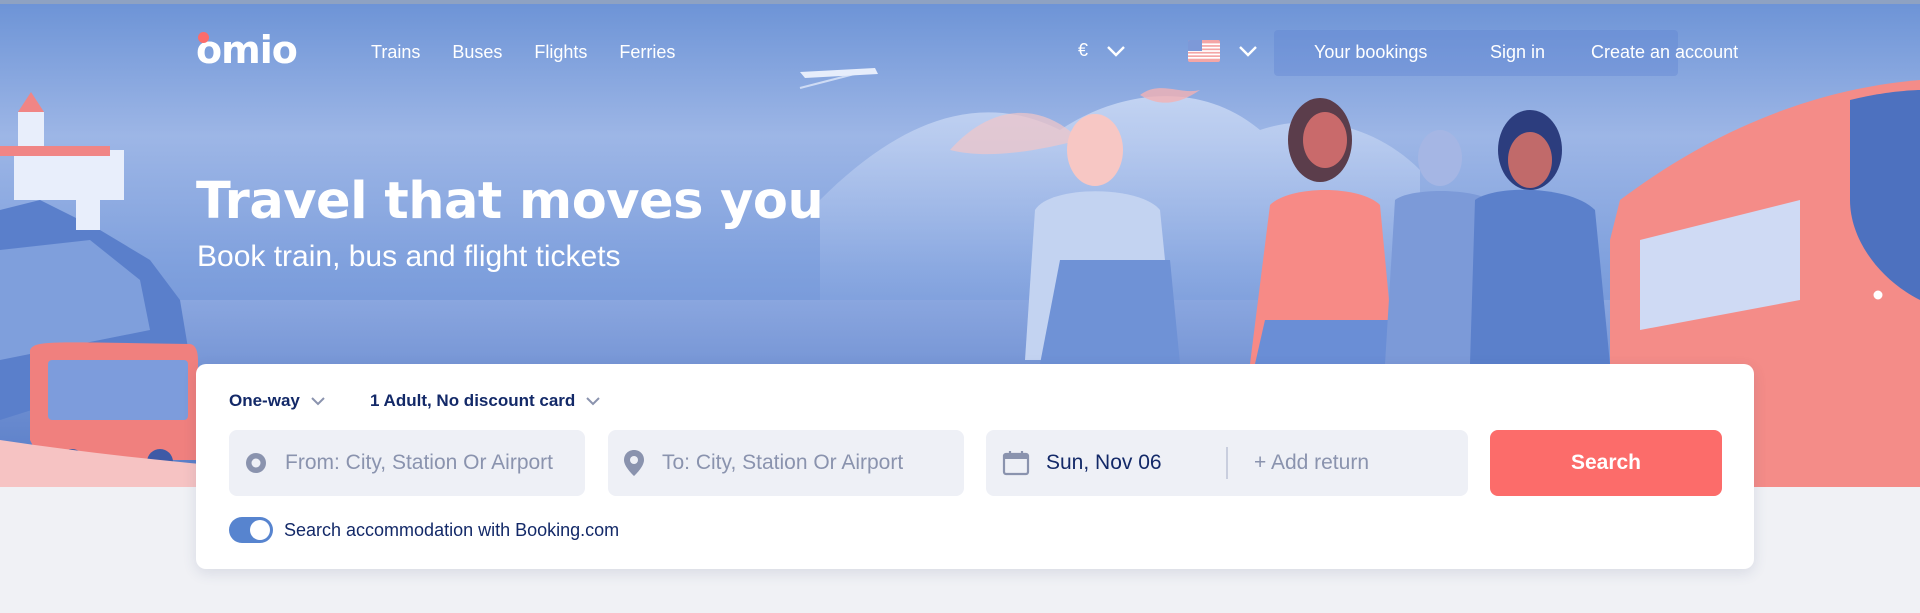 The image size is (1920, 613). I want to click on omio-logo: omio, so click(247, 50).